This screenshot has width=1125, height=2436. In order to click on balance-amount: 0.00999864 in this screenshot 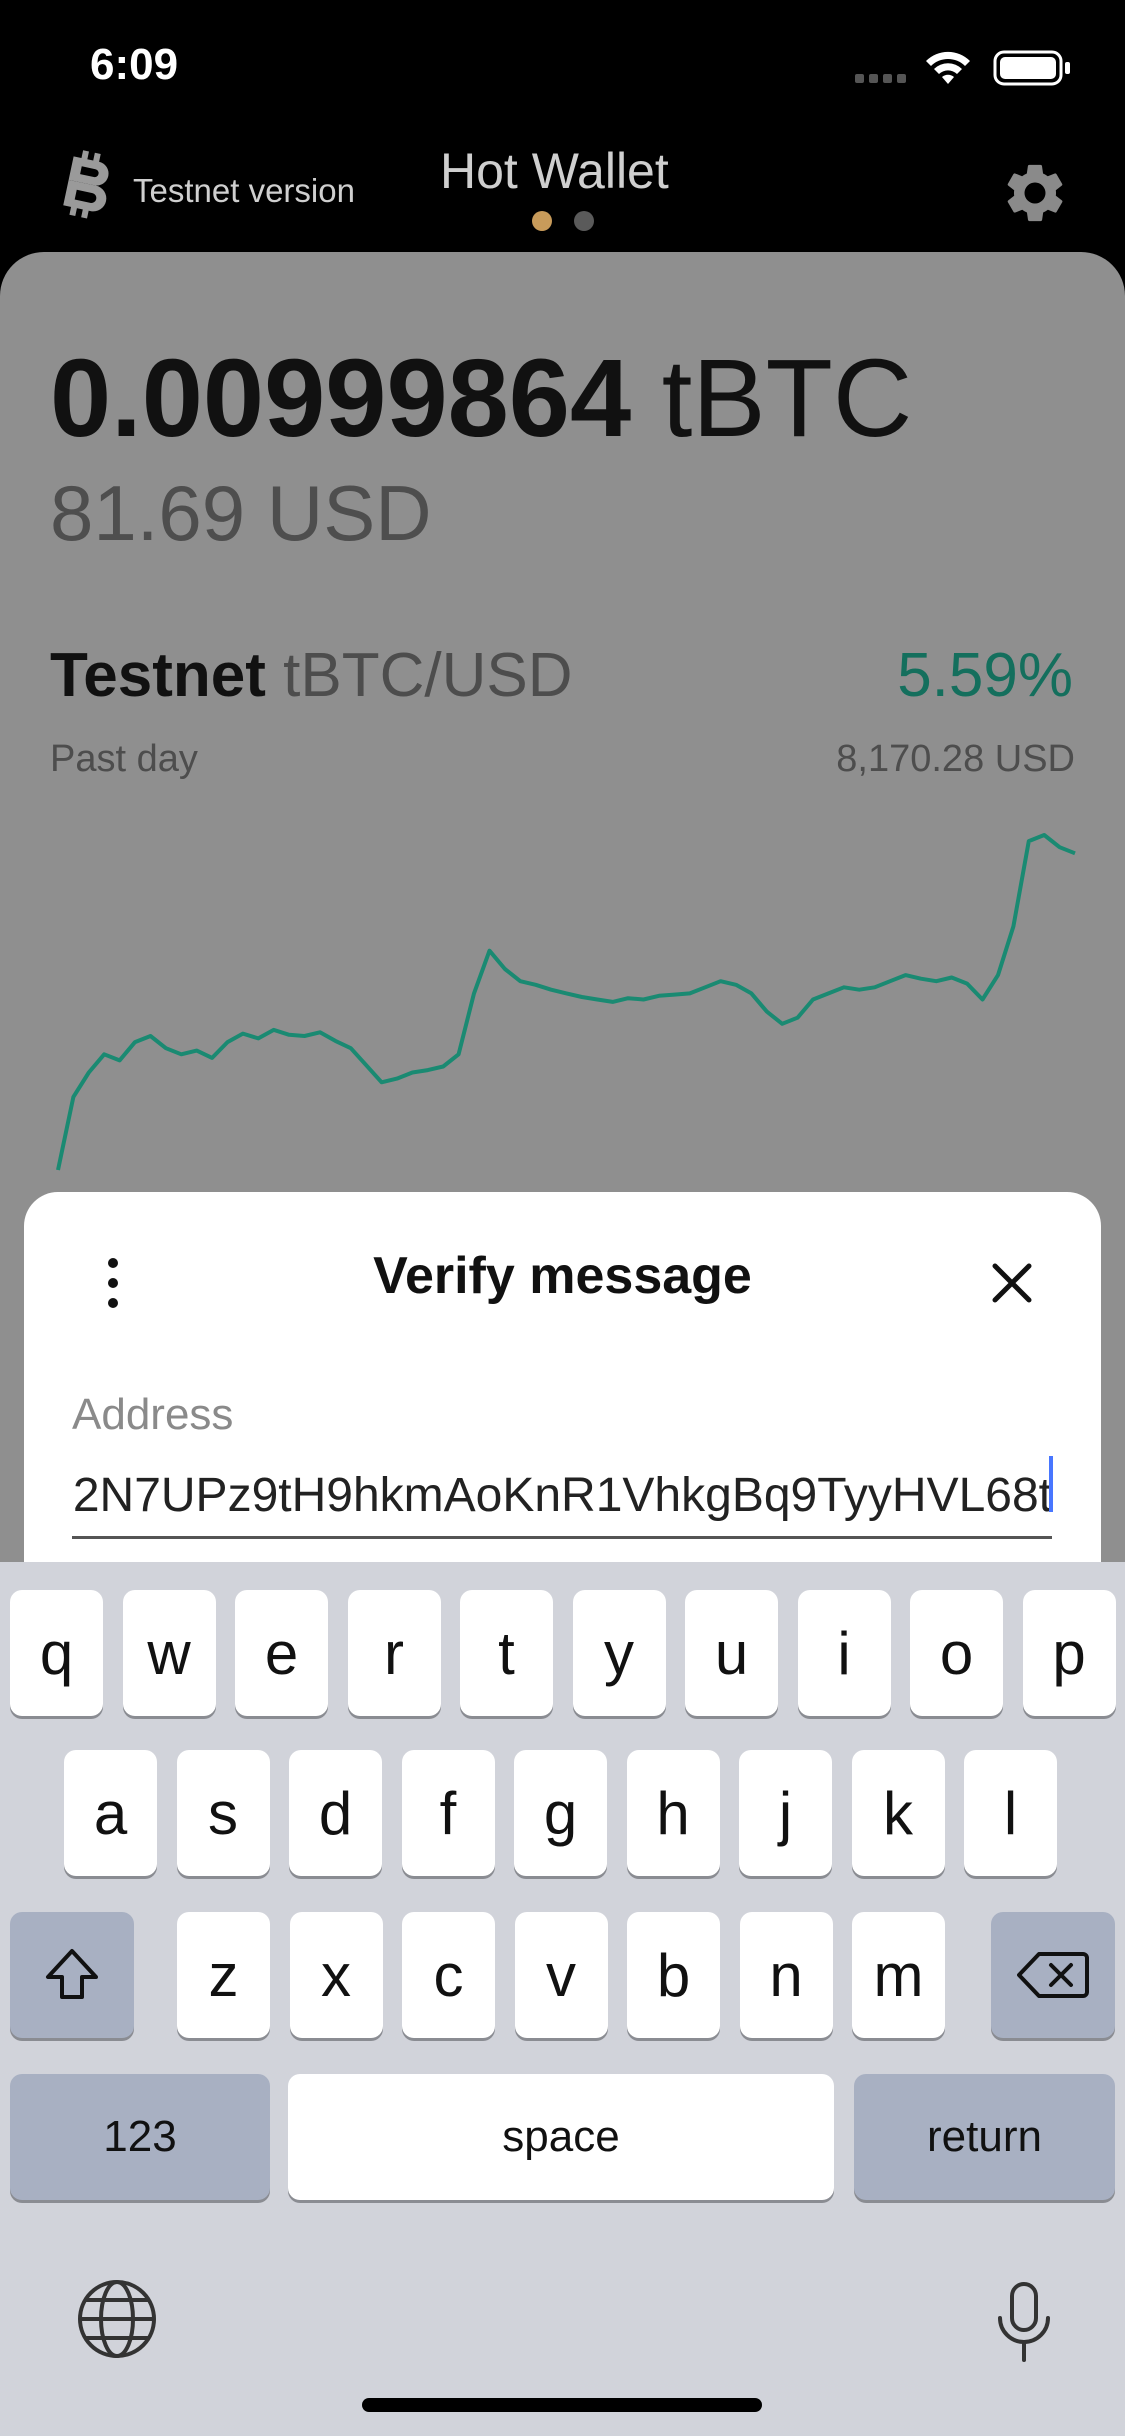, I will do `click(341, 398)`.